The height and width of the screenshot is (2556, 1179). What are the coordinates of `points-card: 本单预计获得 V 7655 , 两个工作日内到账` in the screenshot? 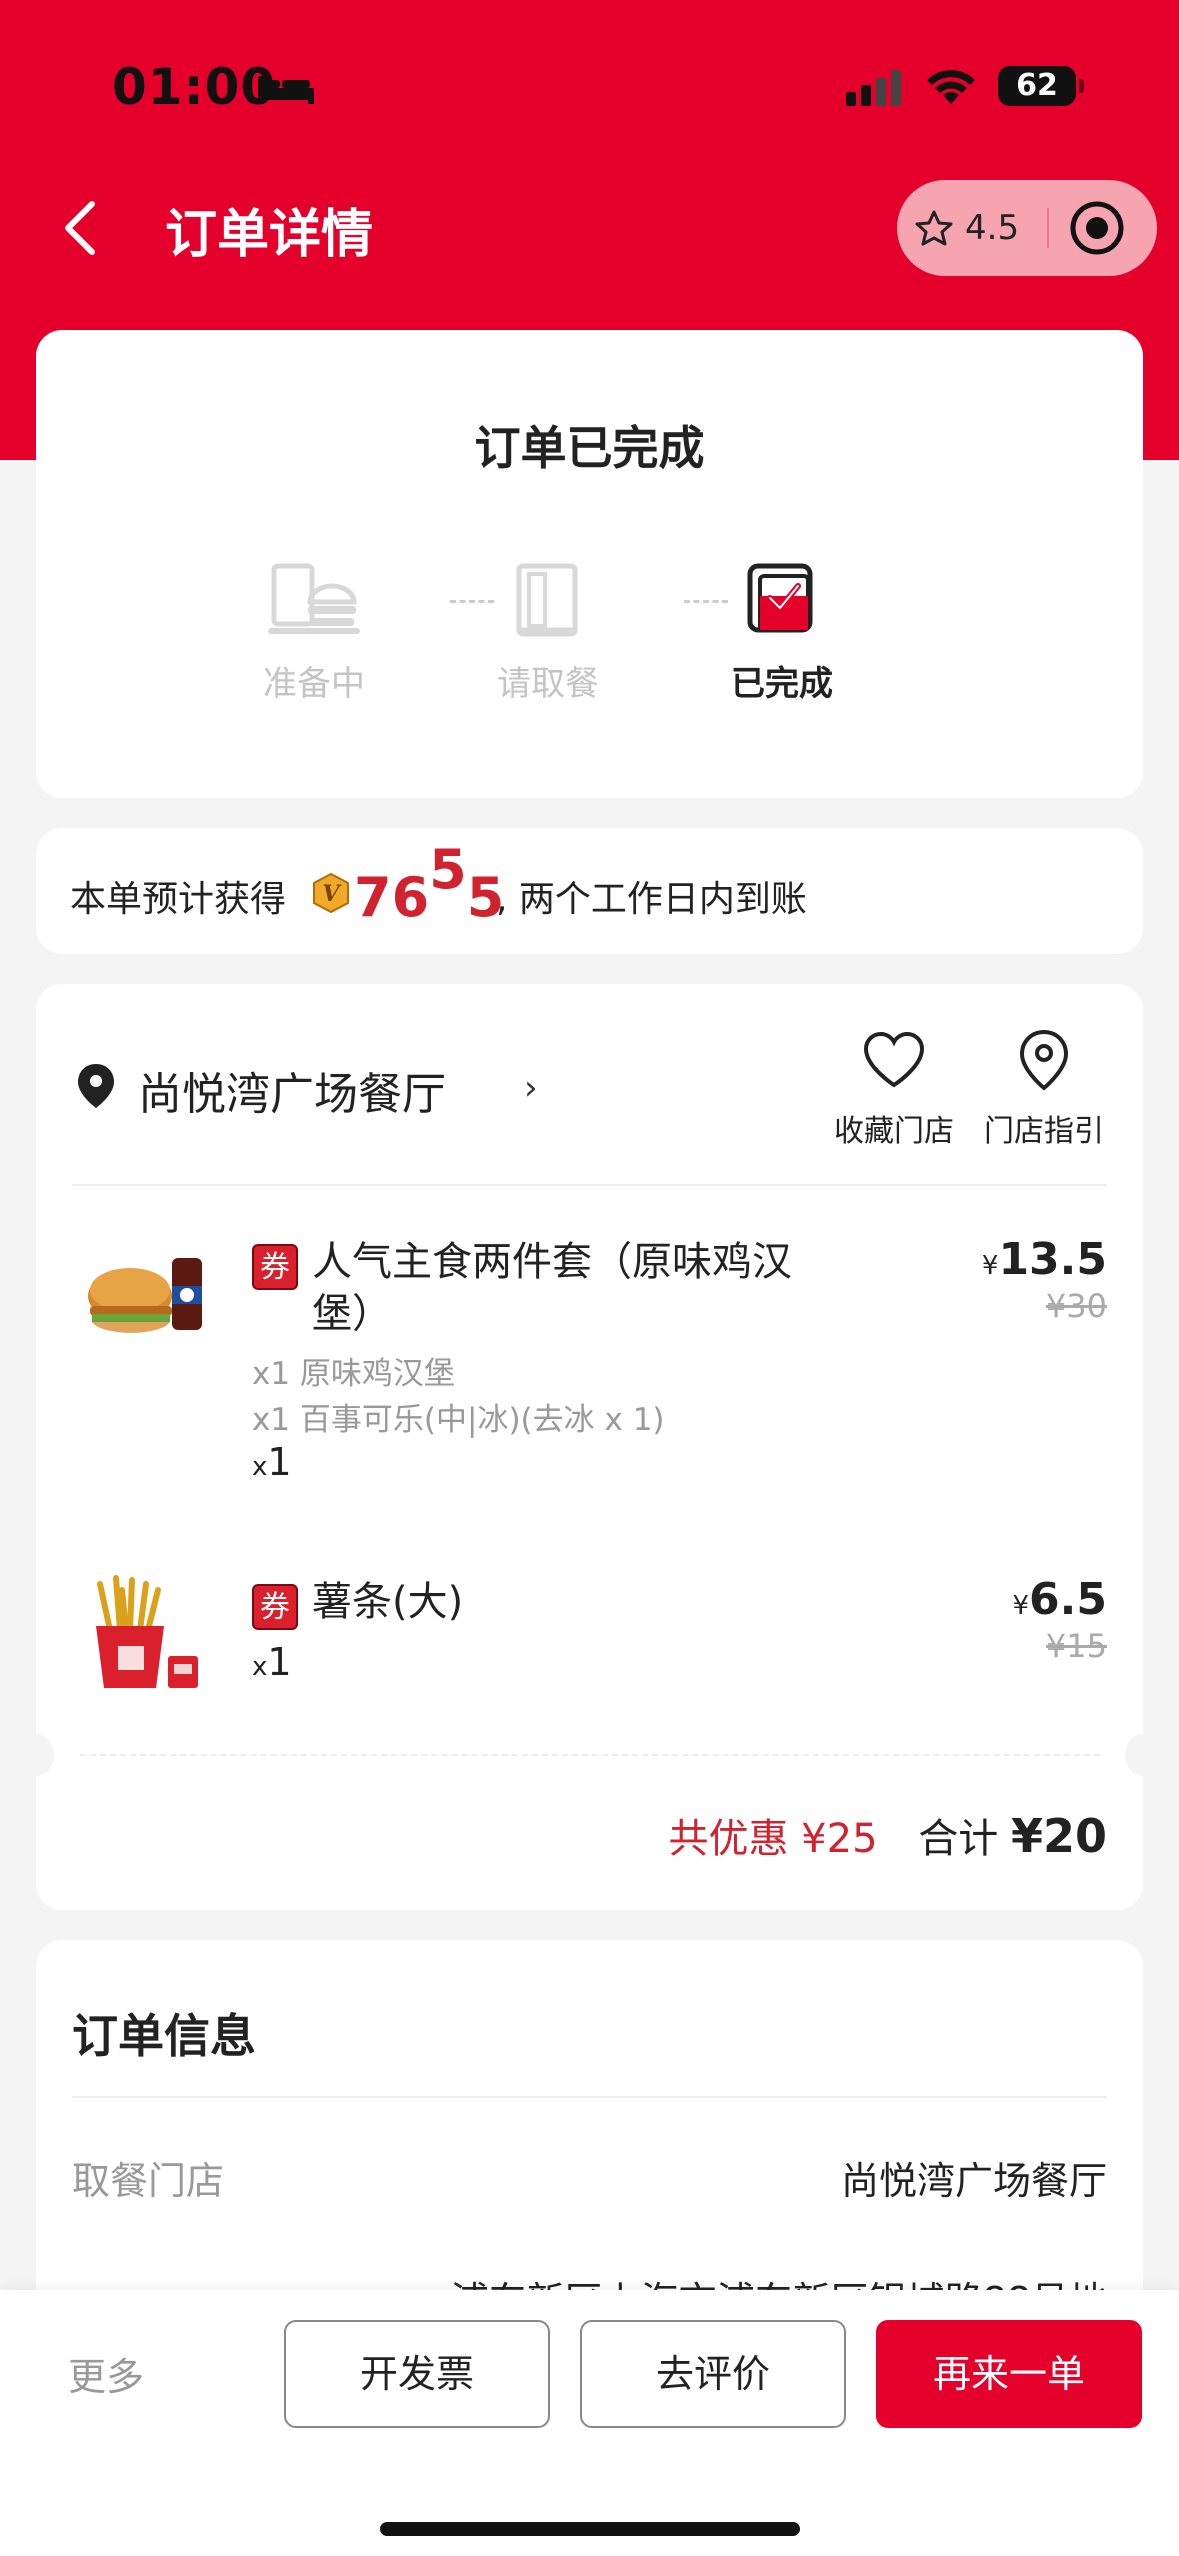 It's located at (589, 891).